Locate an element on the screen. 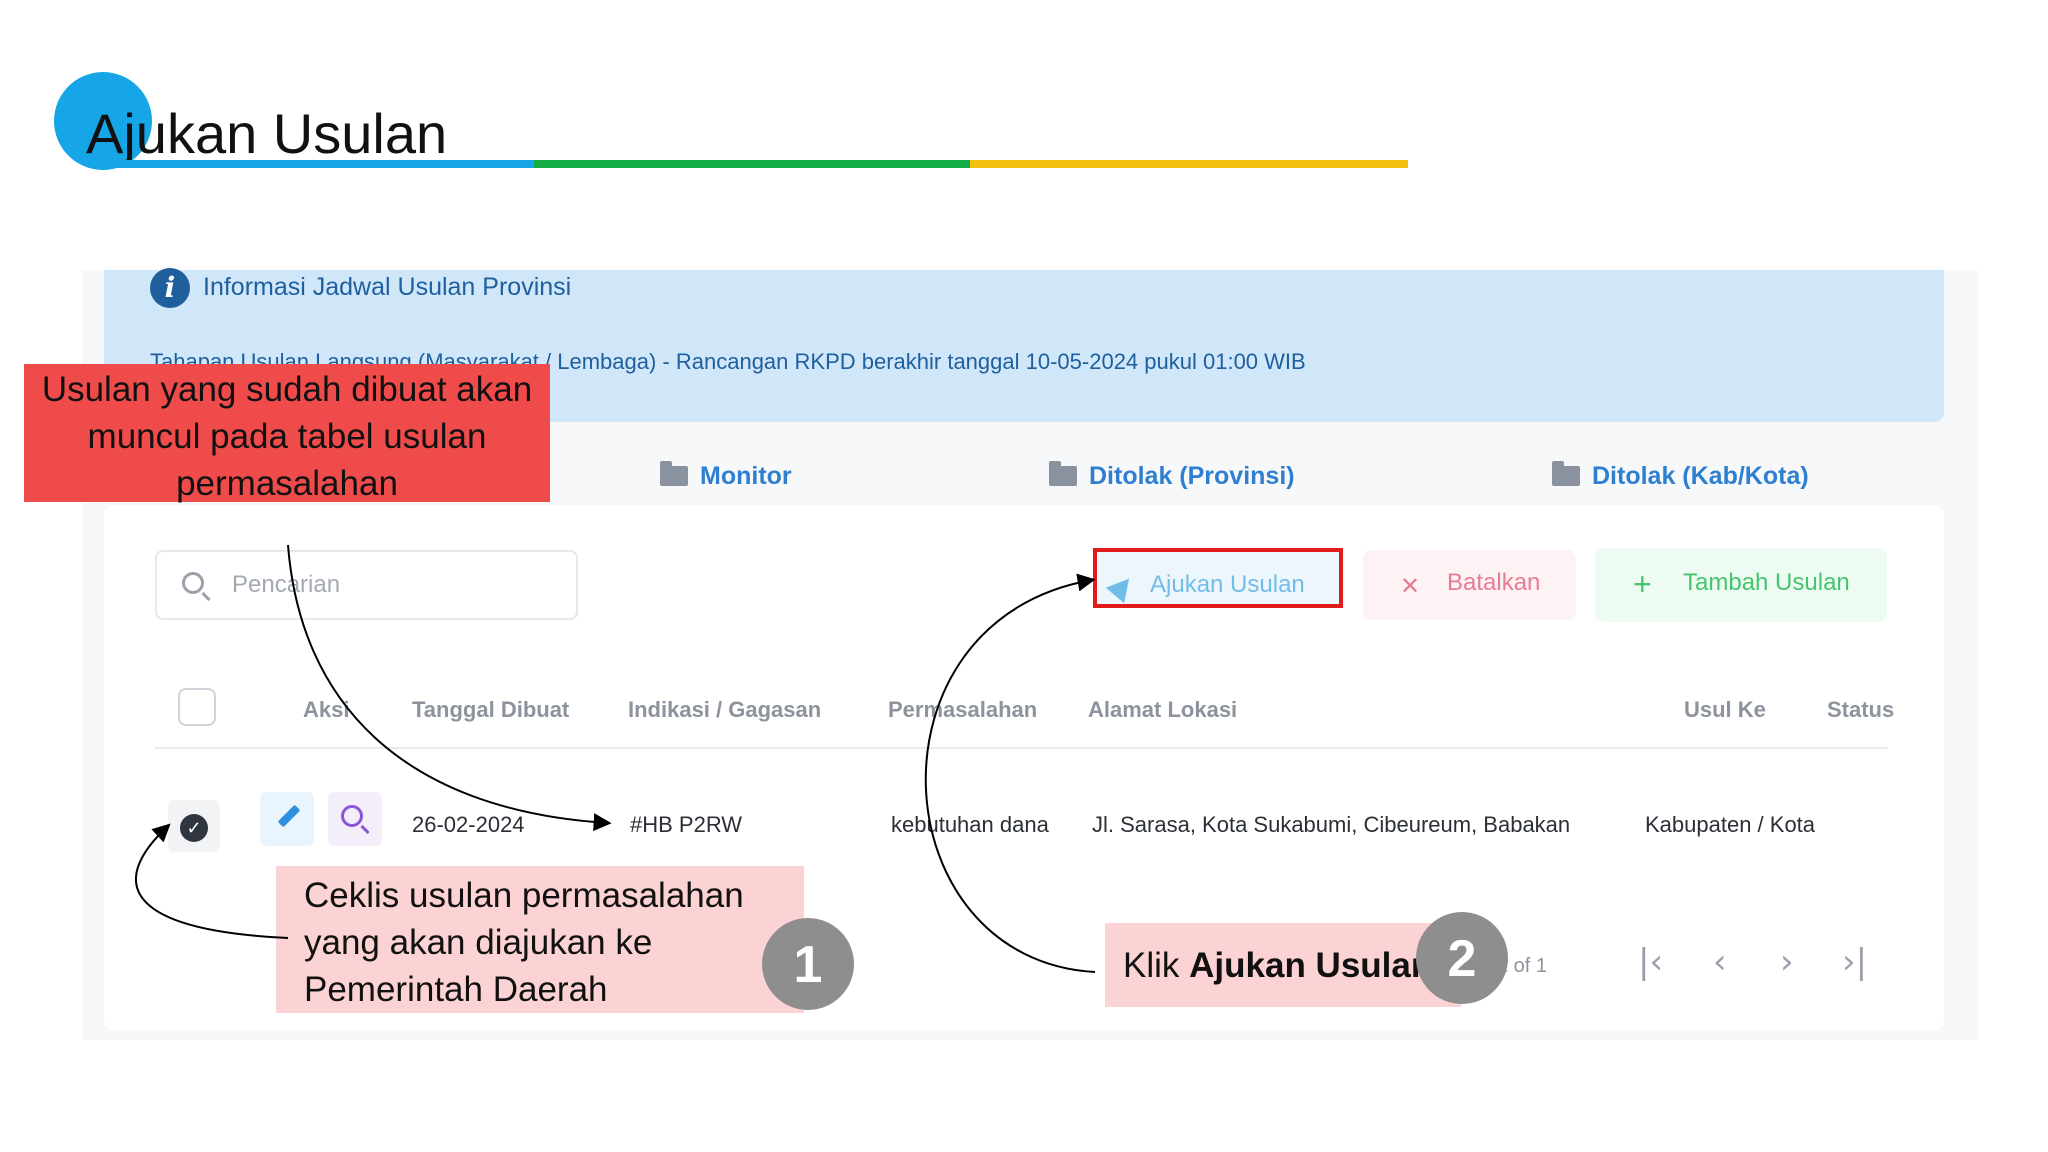 The width and height of the screenshot is (2048, 1152). arrow-to-table is located at coordinates (449, 688).